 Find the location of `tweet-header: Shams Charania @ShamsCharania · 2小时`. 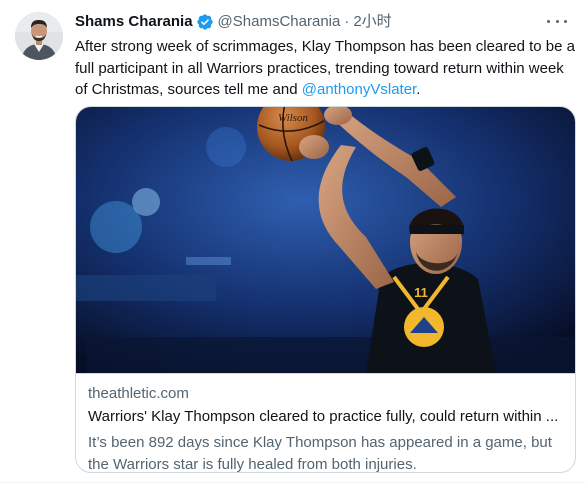

tweet-header: Shams Charania @ShamsCharania · 2小时 is located at coordinates (310, 22).